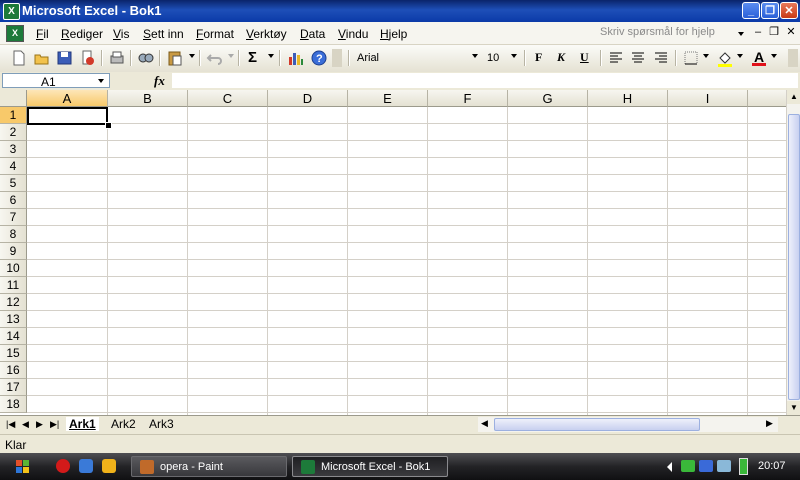 Image resolution: width=800 pixels, height=480 pixels. I want to click on new-document-icon, so click(19, 58).